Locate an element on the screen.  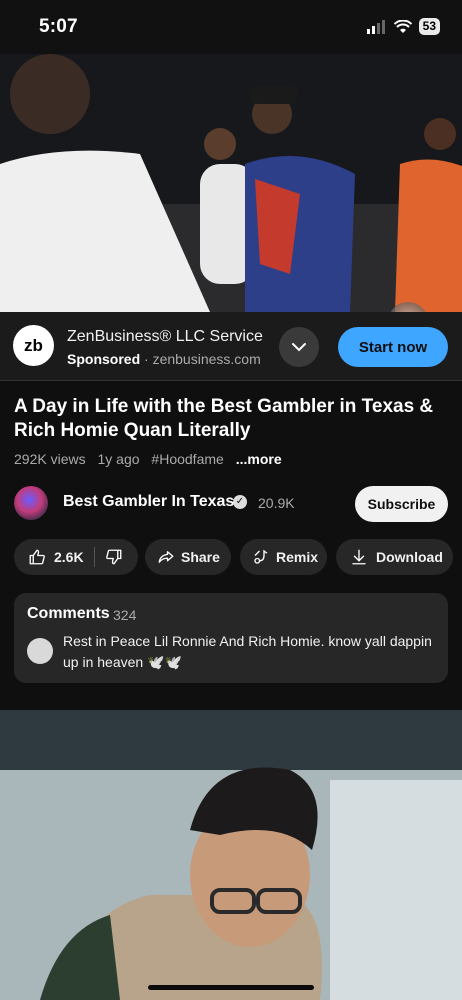
verified-badge-icon: ✓ is located at coordinates (240, 502).